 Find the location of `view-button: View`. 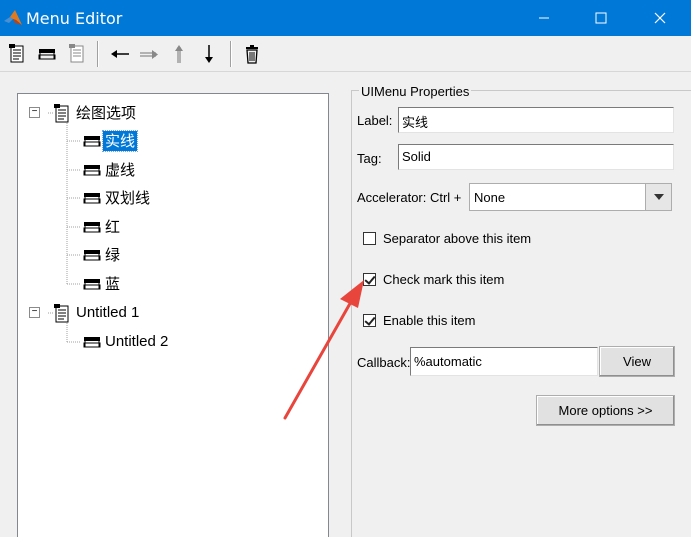

view-button: View is located at coordinates (637, 361).